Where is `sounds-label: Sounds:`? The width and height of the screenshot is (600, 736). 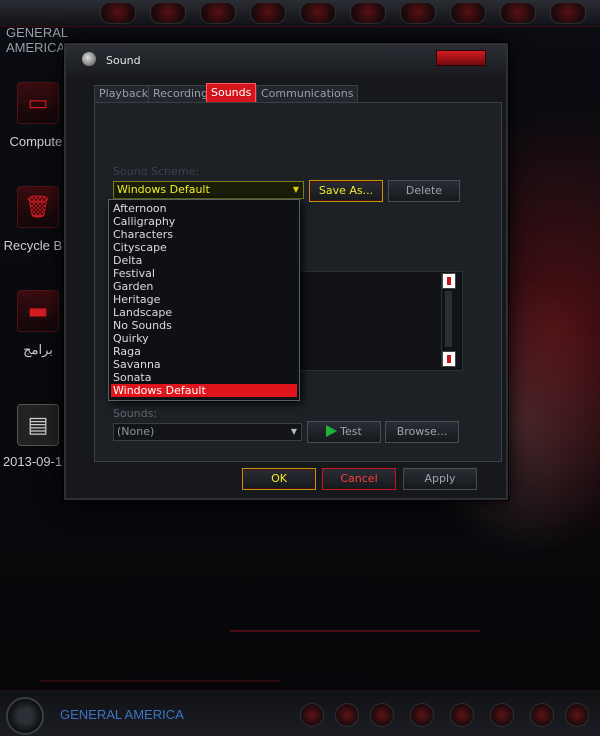
sounds-label: Sounds: is located at coordinates (135, 413).